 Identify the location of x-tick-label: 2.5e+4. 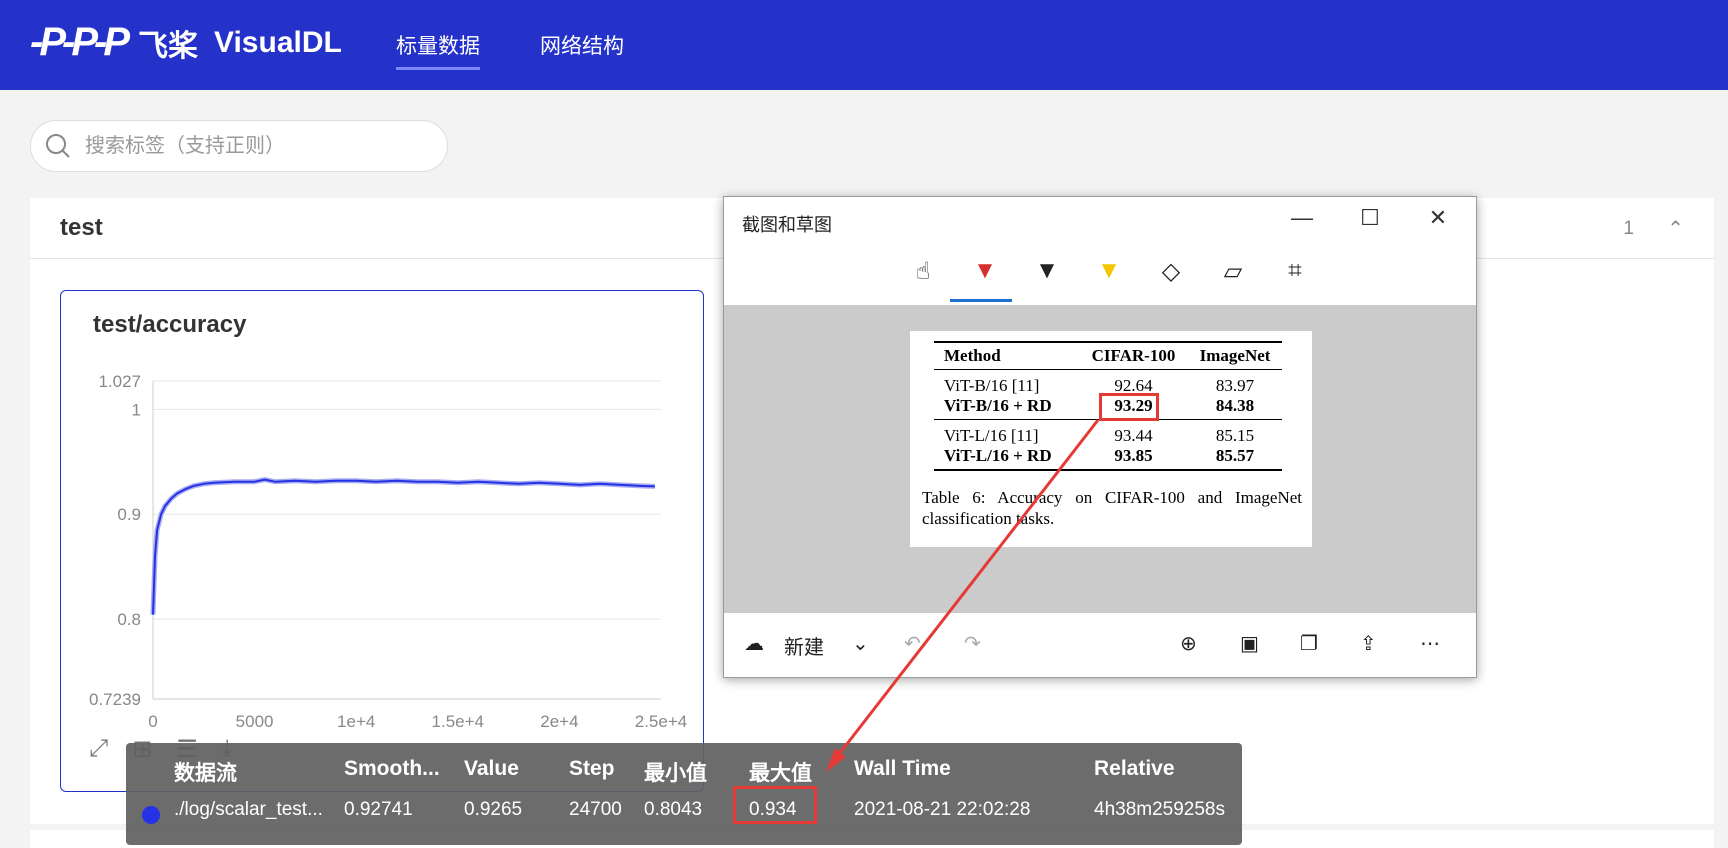
(661, 721).